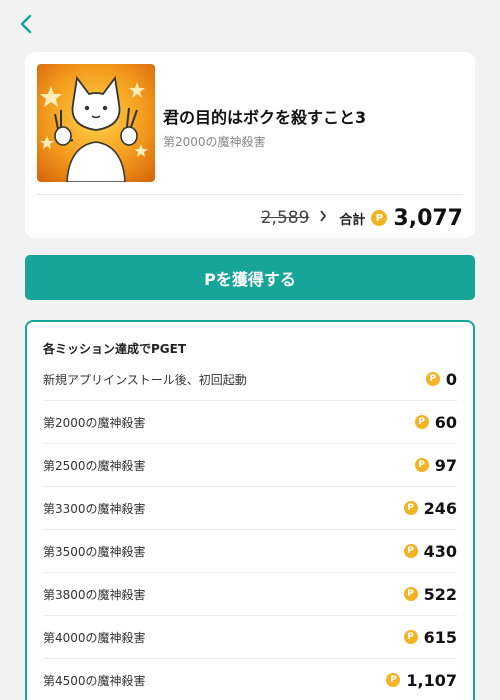 This screenshot has width=500, height=700. I want to click on mission-points: 430, so click(440, 551).